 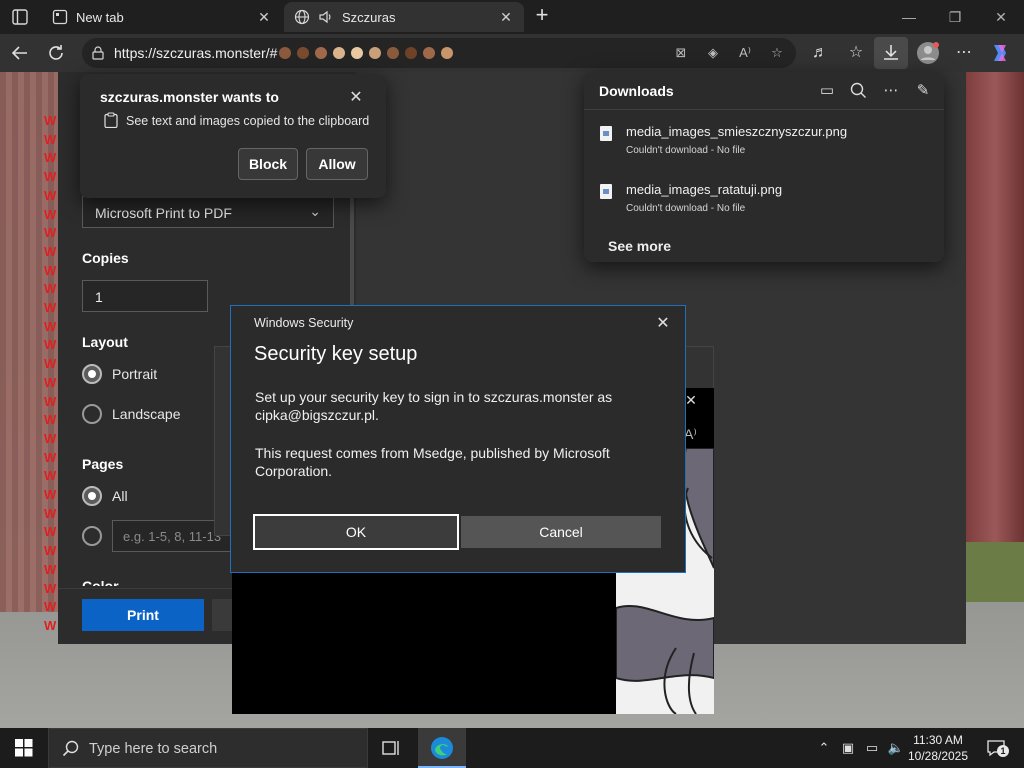 I want to click on landscape-radio, so click(x=92, y=414).